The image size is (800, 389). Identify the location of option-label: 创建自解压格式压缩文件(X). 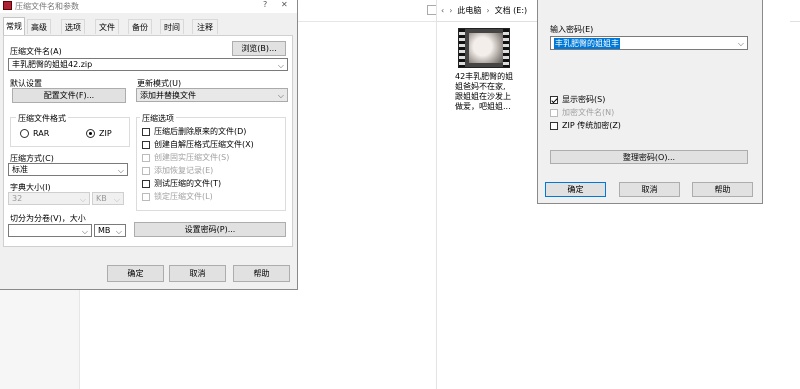
(204, 144).